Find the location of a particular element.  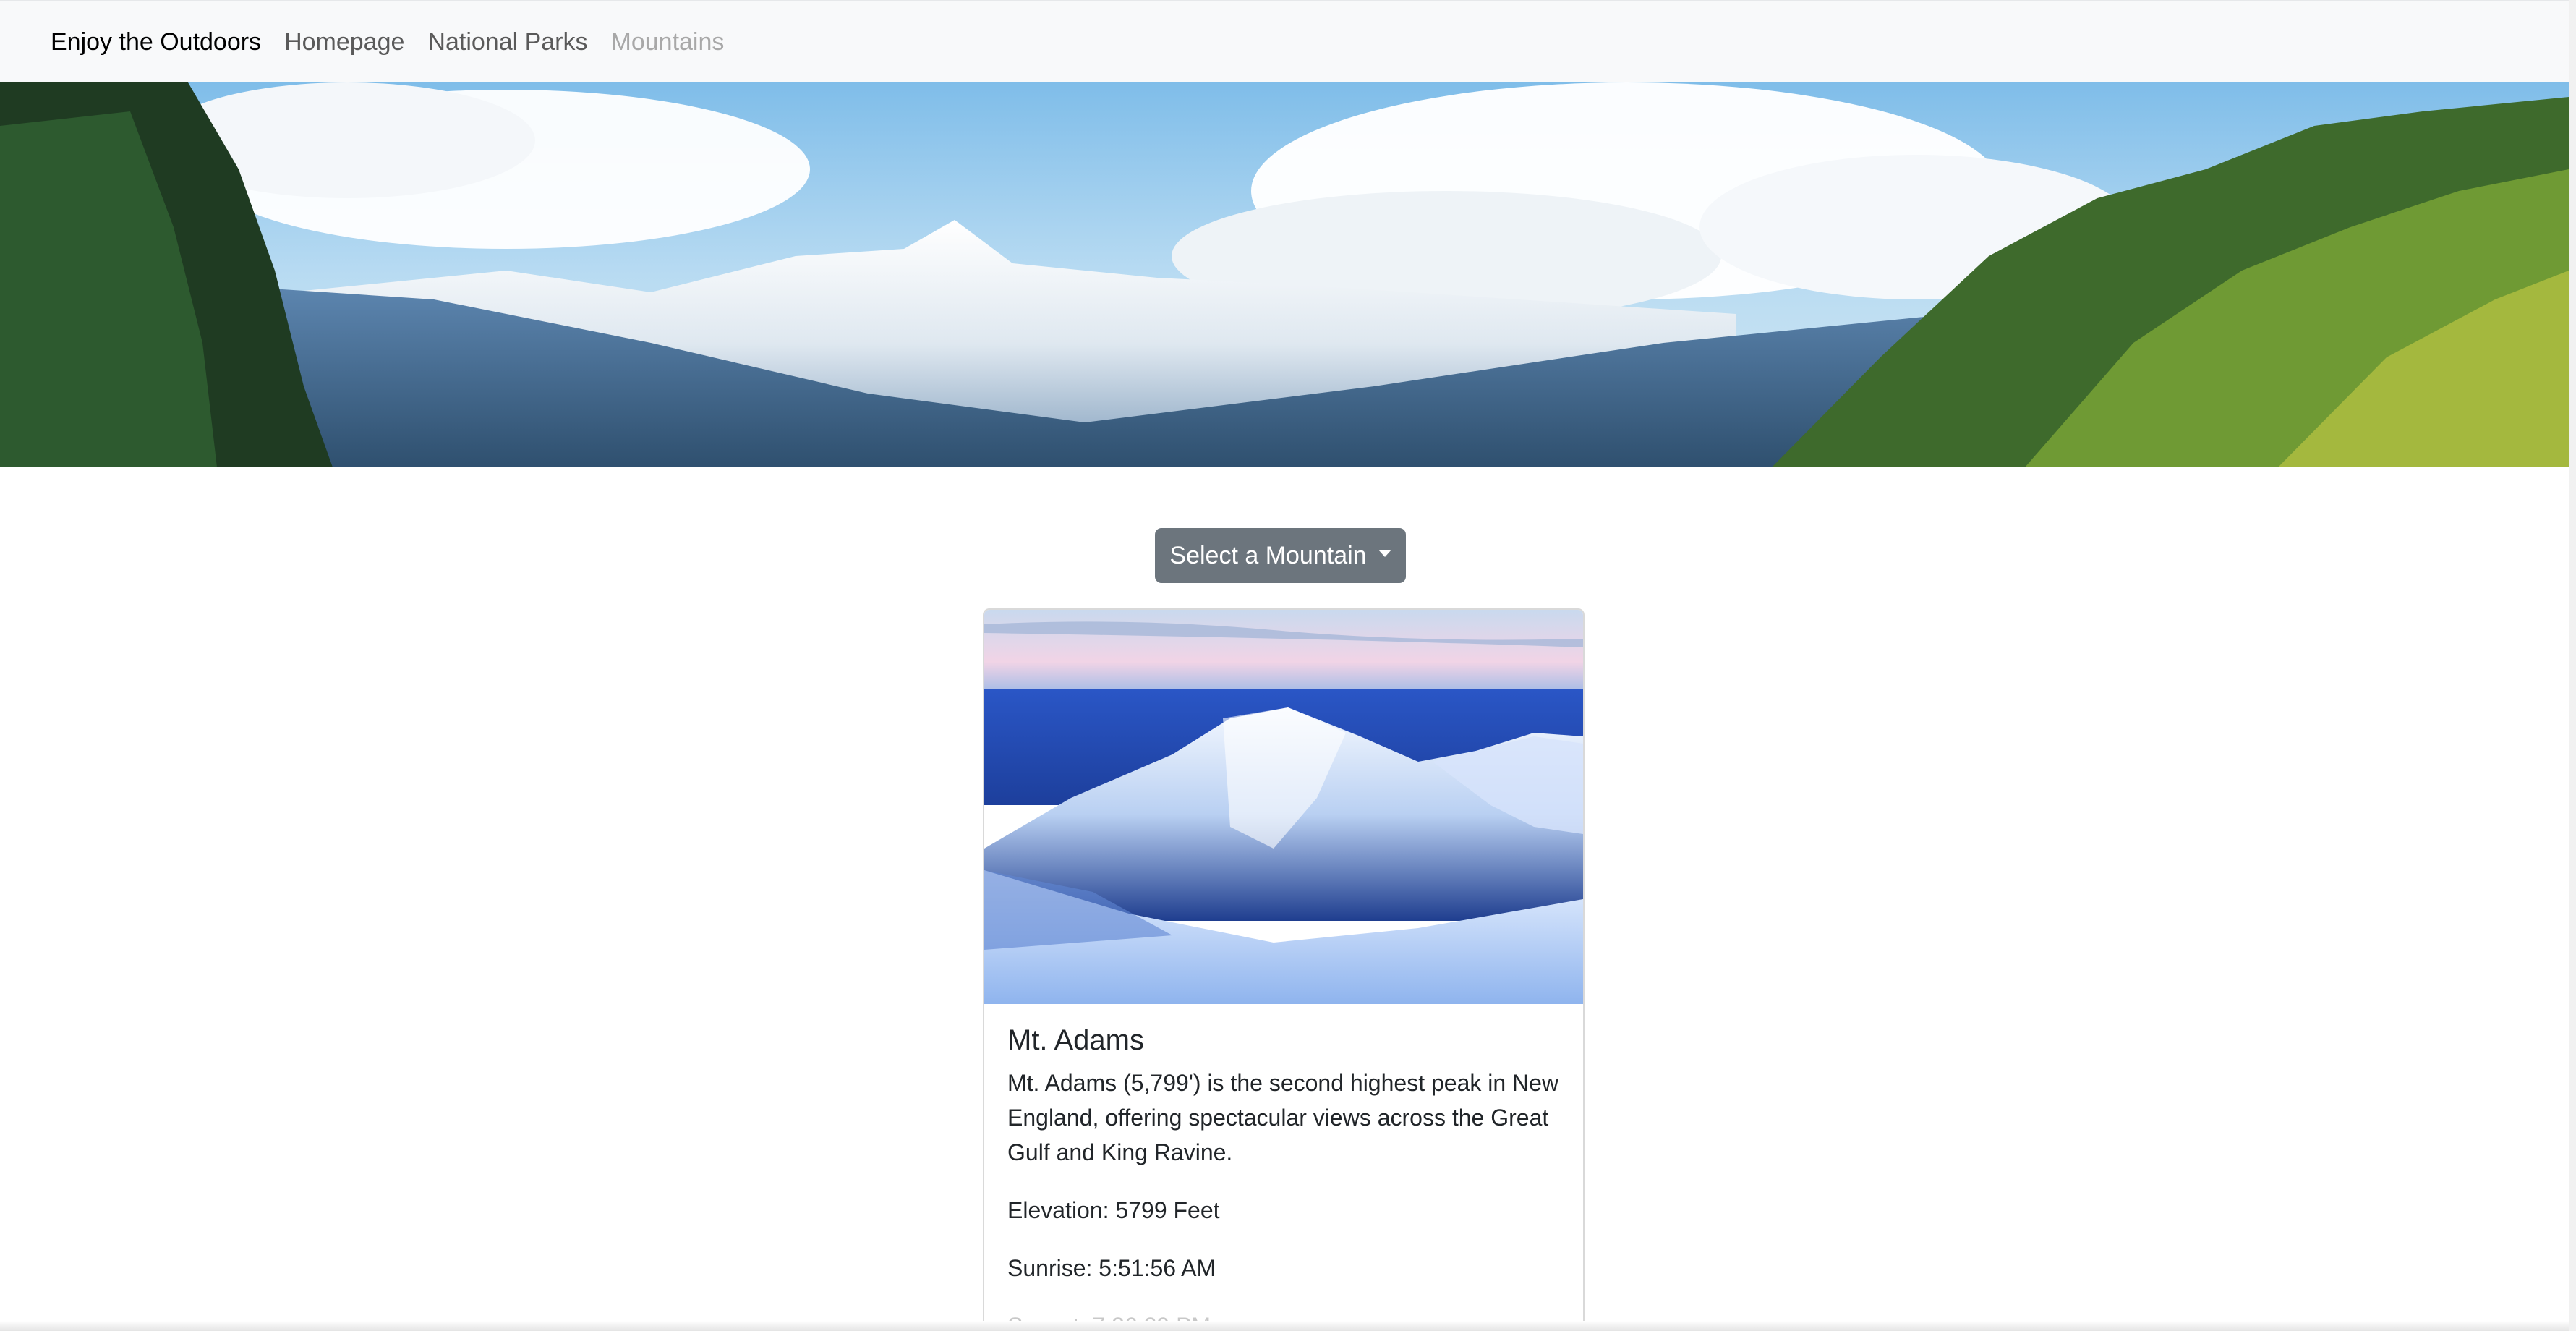

mountain-elevation: Elevation: 5799 Feet is located at coordinates (1113, 1210).